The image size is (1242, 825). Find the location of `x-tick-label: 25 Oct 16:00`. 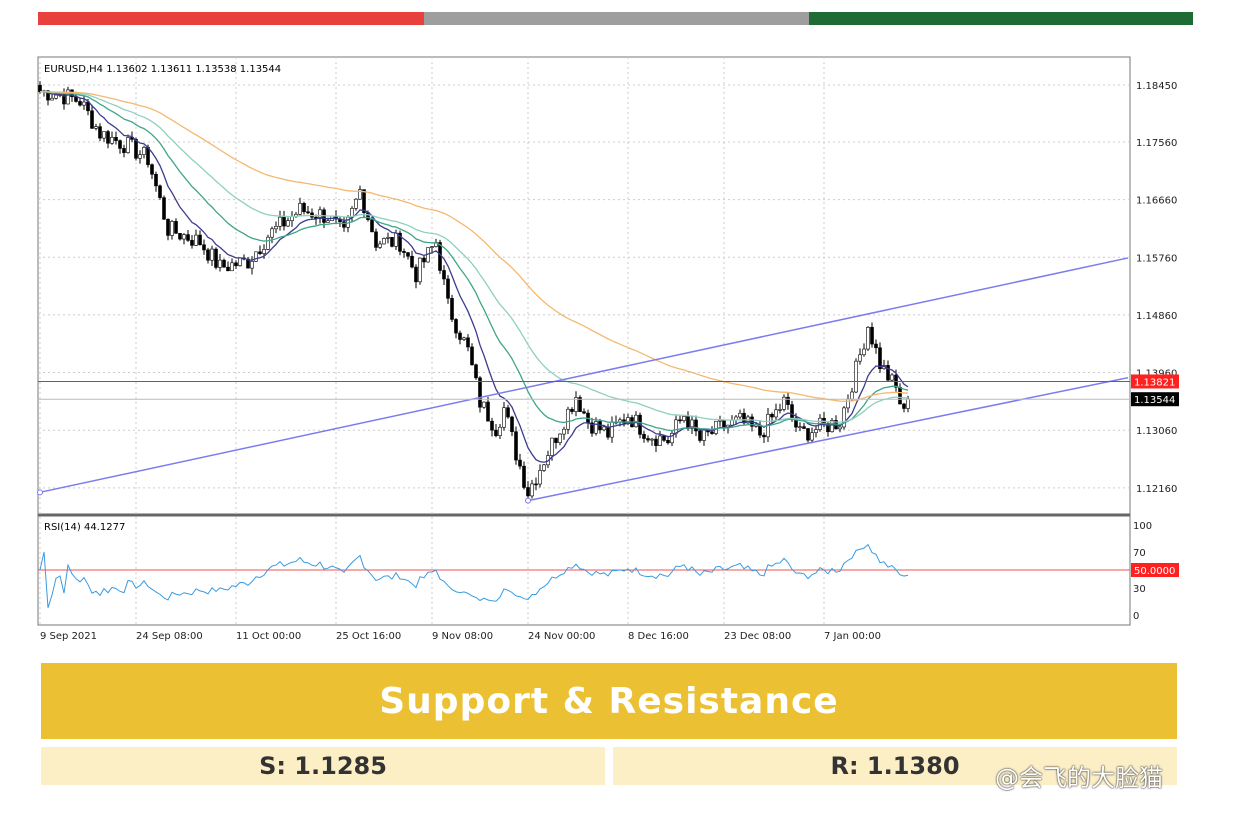

x-tick-label: 25 Oct 16:00 is located at coordinates (368, 636).